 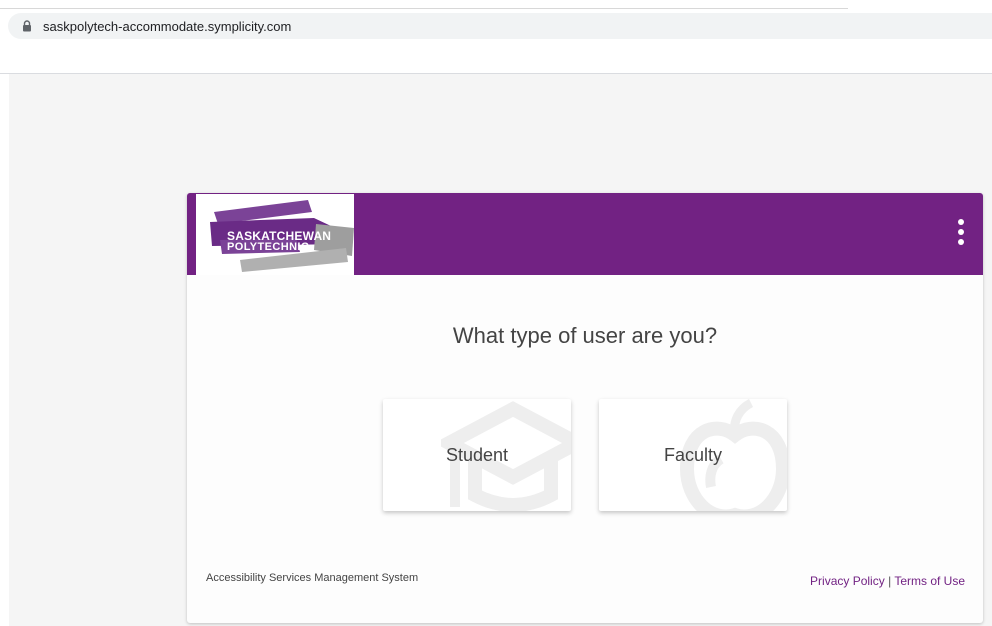 I want to click on footer-links: Privacy Policy | Terms of Use, so click(x=887, y=581).